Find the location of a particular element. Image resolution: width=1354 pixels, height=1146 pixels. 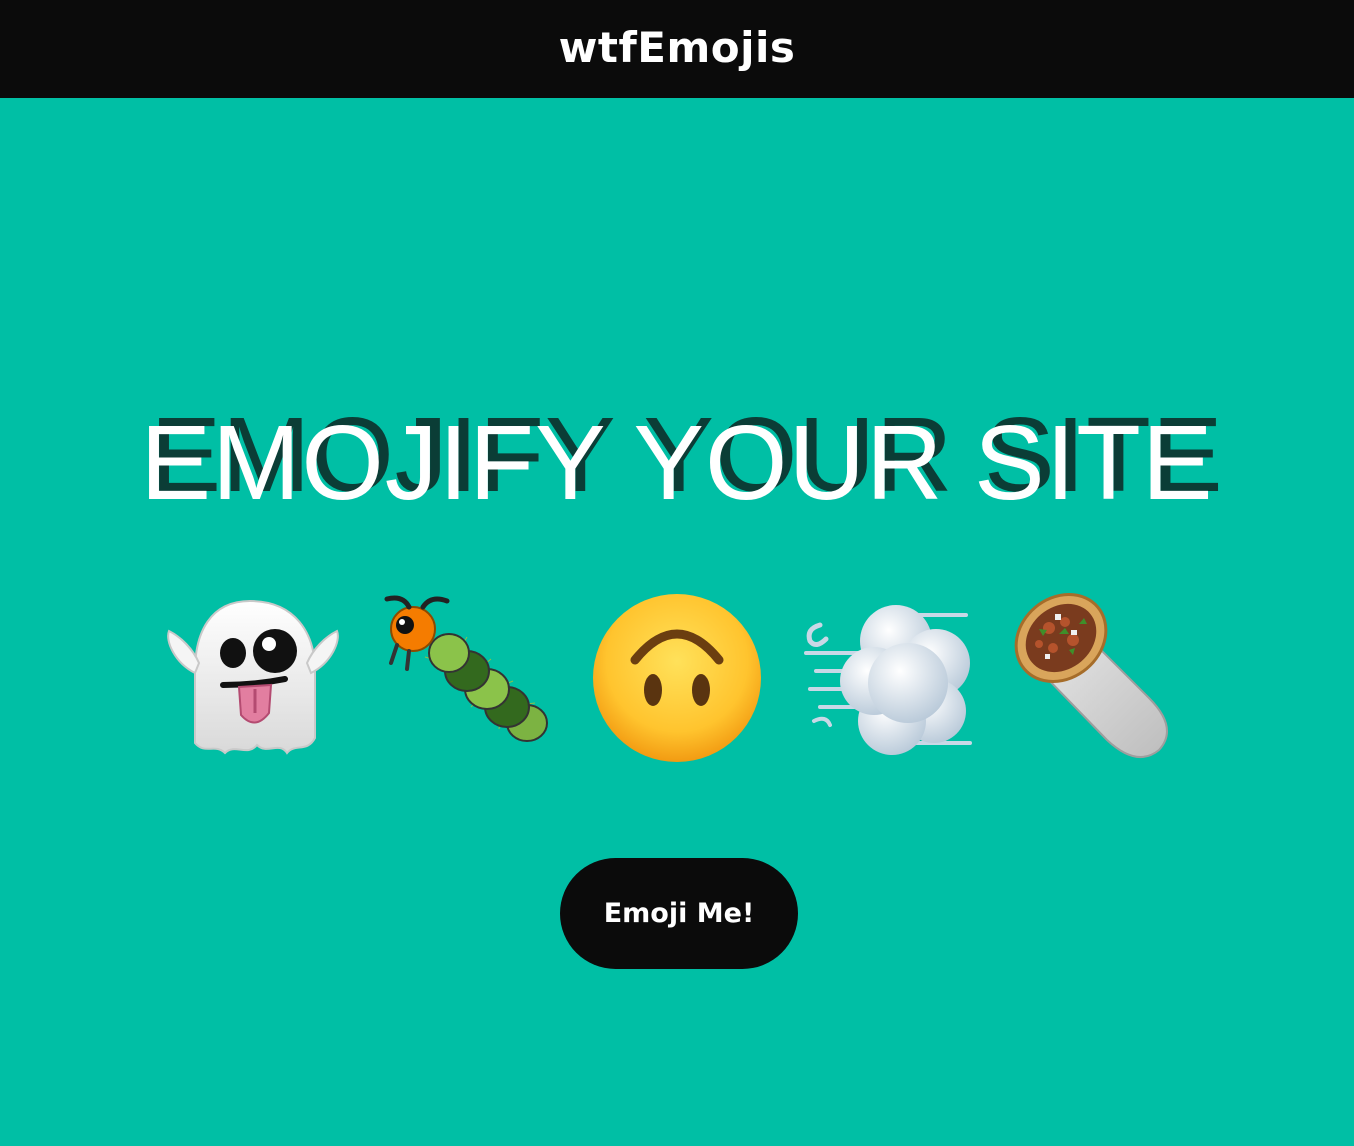

emoji-me-button: Emoji Me! is located at coordinates (679, 913).